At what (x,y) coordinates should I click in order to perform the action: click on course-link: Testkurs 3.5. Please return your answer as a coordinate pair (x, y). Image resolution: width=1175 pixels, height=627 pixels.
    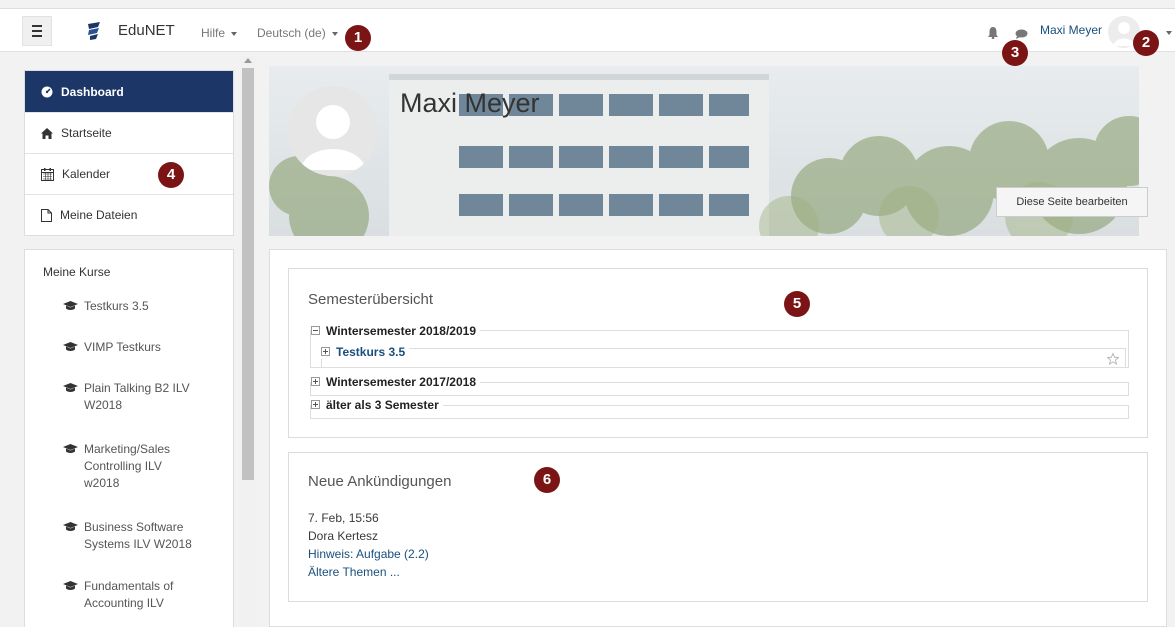
    Looking at the image, I should click on (365, 352).